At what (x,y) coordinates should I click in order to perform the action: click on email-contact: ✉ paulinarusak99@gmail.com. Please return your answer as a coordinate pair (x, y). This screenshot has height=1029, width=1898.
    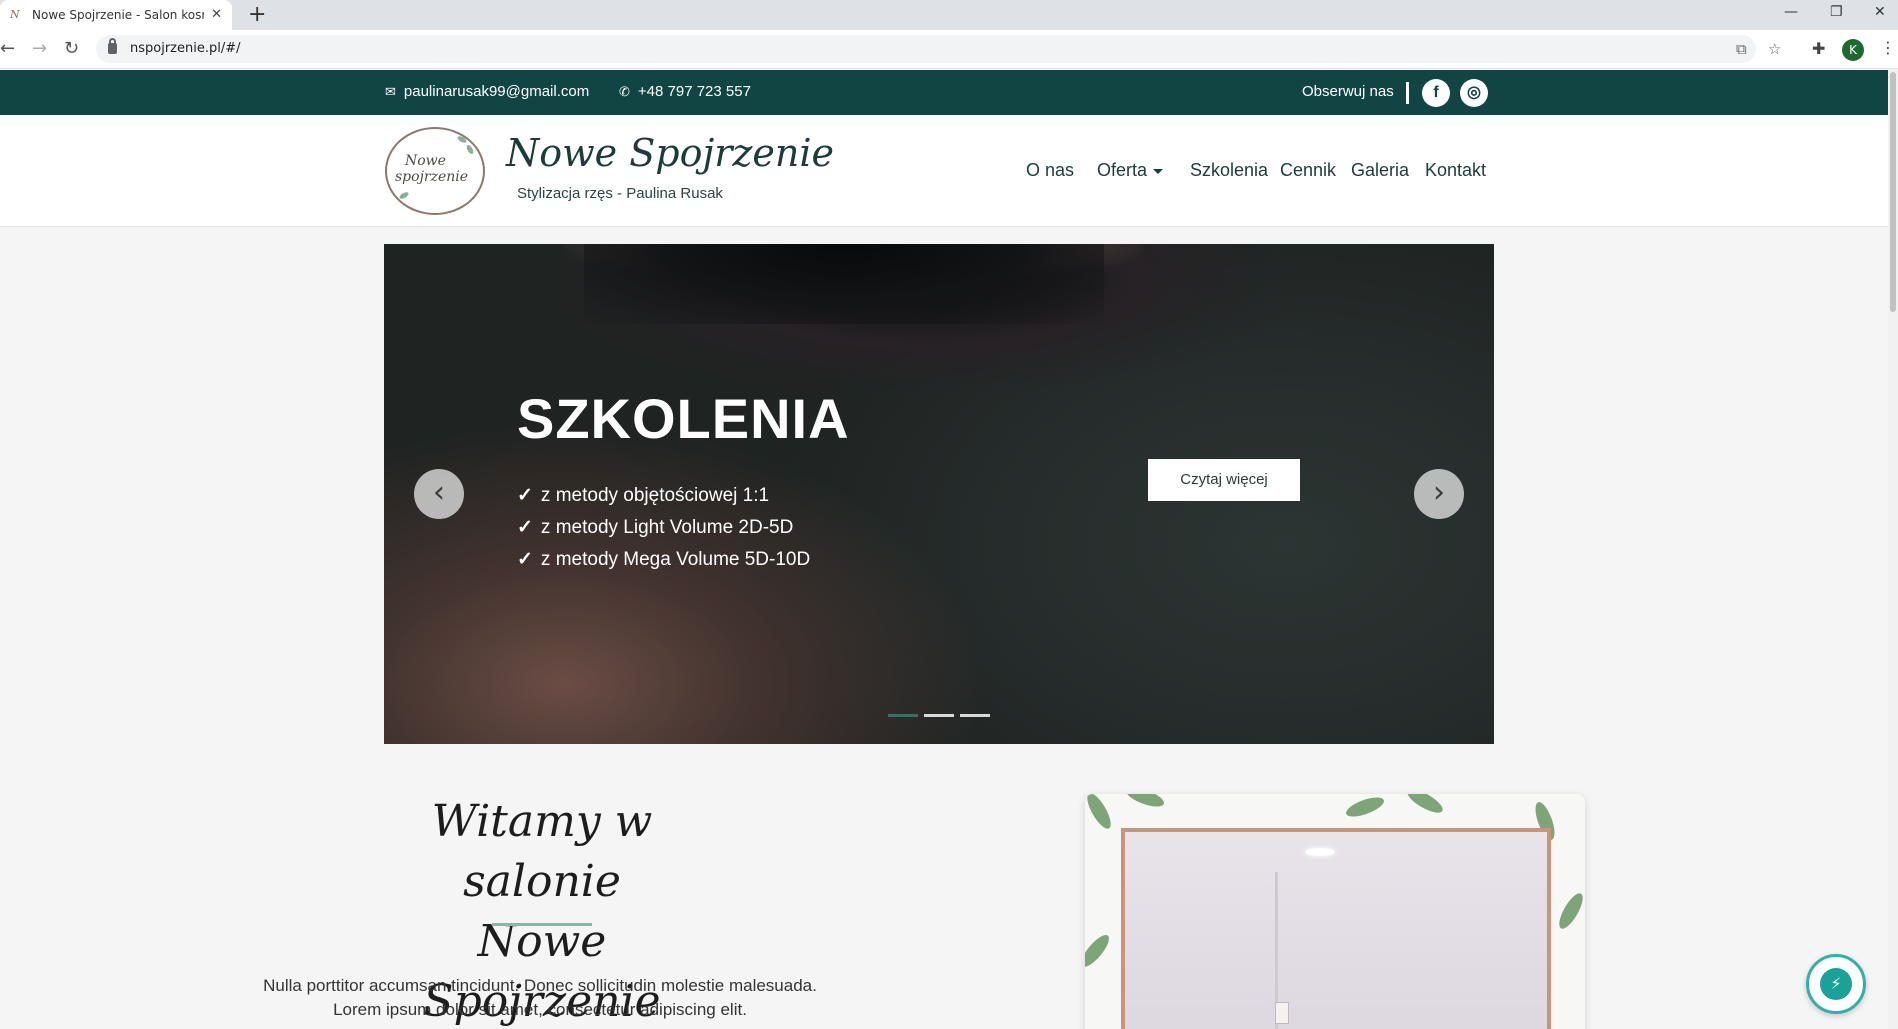
    Looking at the image, I should click on (487, 91).